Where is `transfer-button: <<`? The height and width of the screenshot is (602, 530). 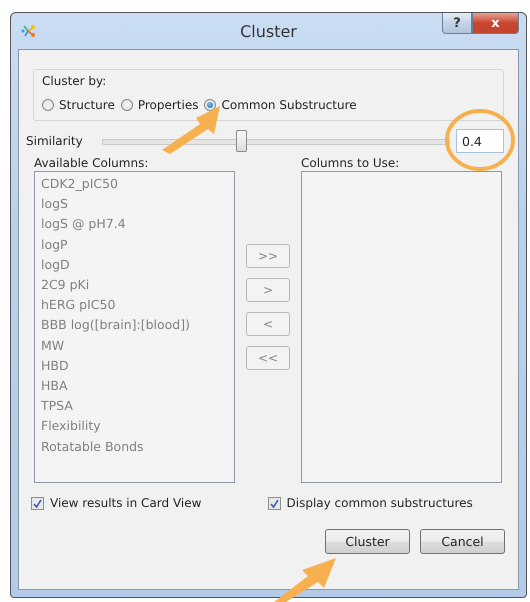
transfer-button: << is located at coordinates (268, 358).